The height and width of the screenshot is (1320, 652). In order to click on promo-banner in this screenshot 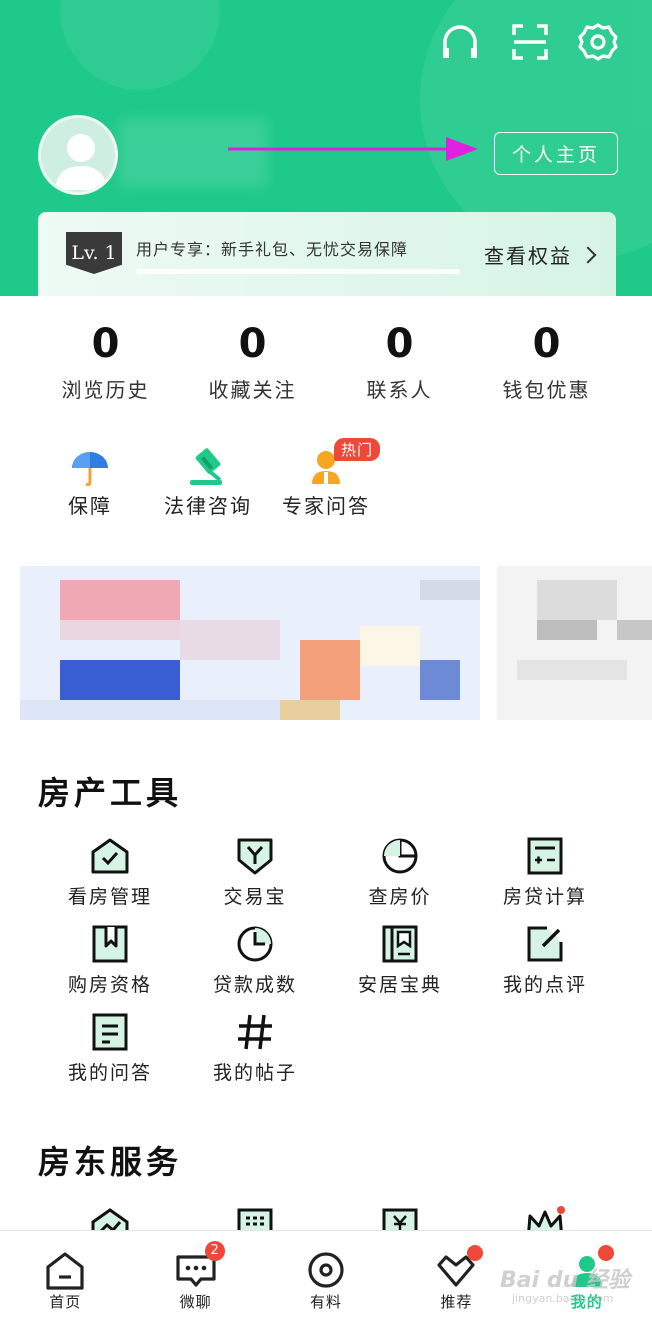, I will do `click(250, 643)`.